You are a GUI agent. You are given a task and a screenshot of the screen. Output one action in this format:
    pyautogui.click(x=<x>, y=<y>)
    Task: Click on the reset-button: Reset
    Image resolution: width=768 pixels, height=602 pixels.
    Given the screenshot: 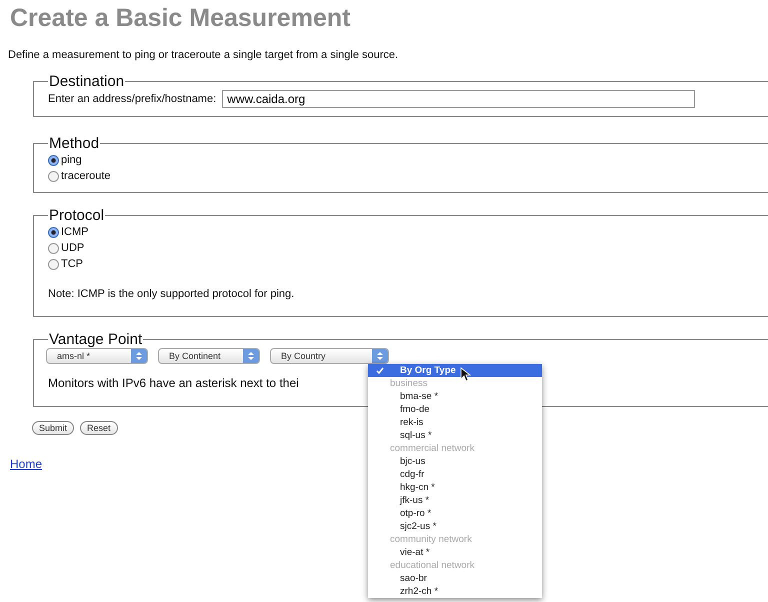 What is the action you would take?
    pyautogui.click(x=99, y=428)
    